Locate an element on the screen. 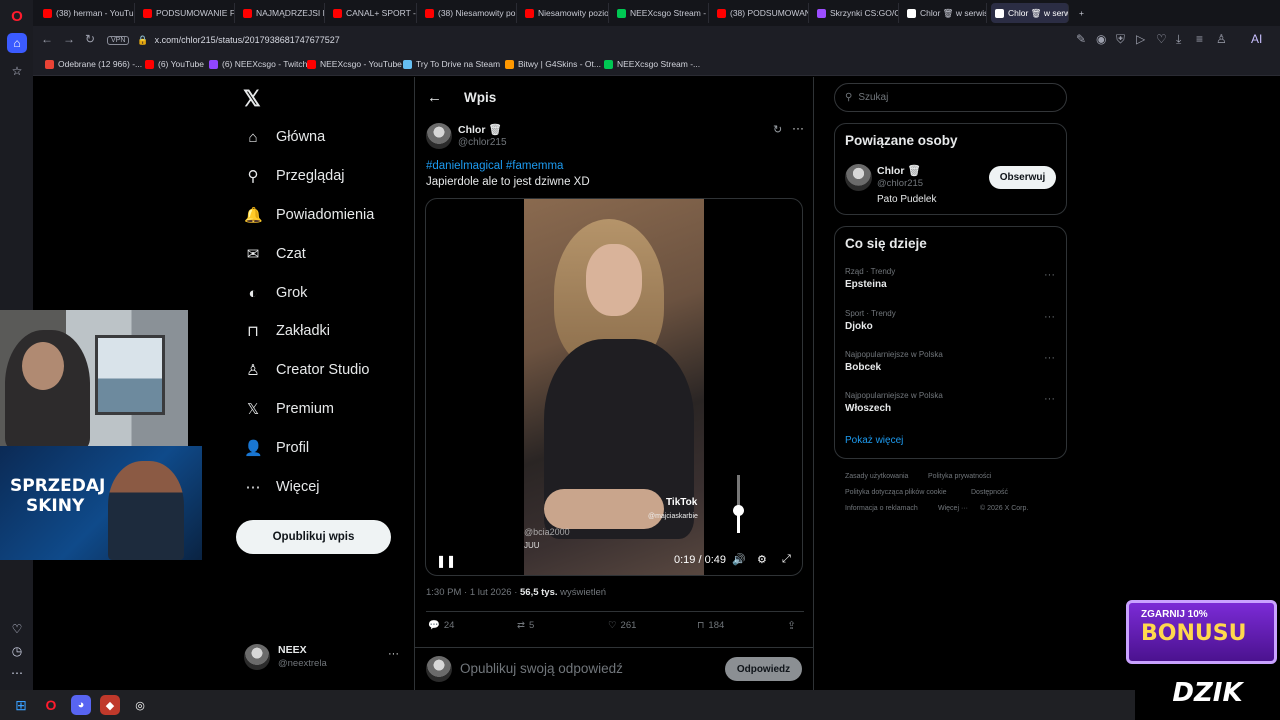  sidebar-item-creator-studio: ♙ Creator Studio is located at coordinates (306, 370).